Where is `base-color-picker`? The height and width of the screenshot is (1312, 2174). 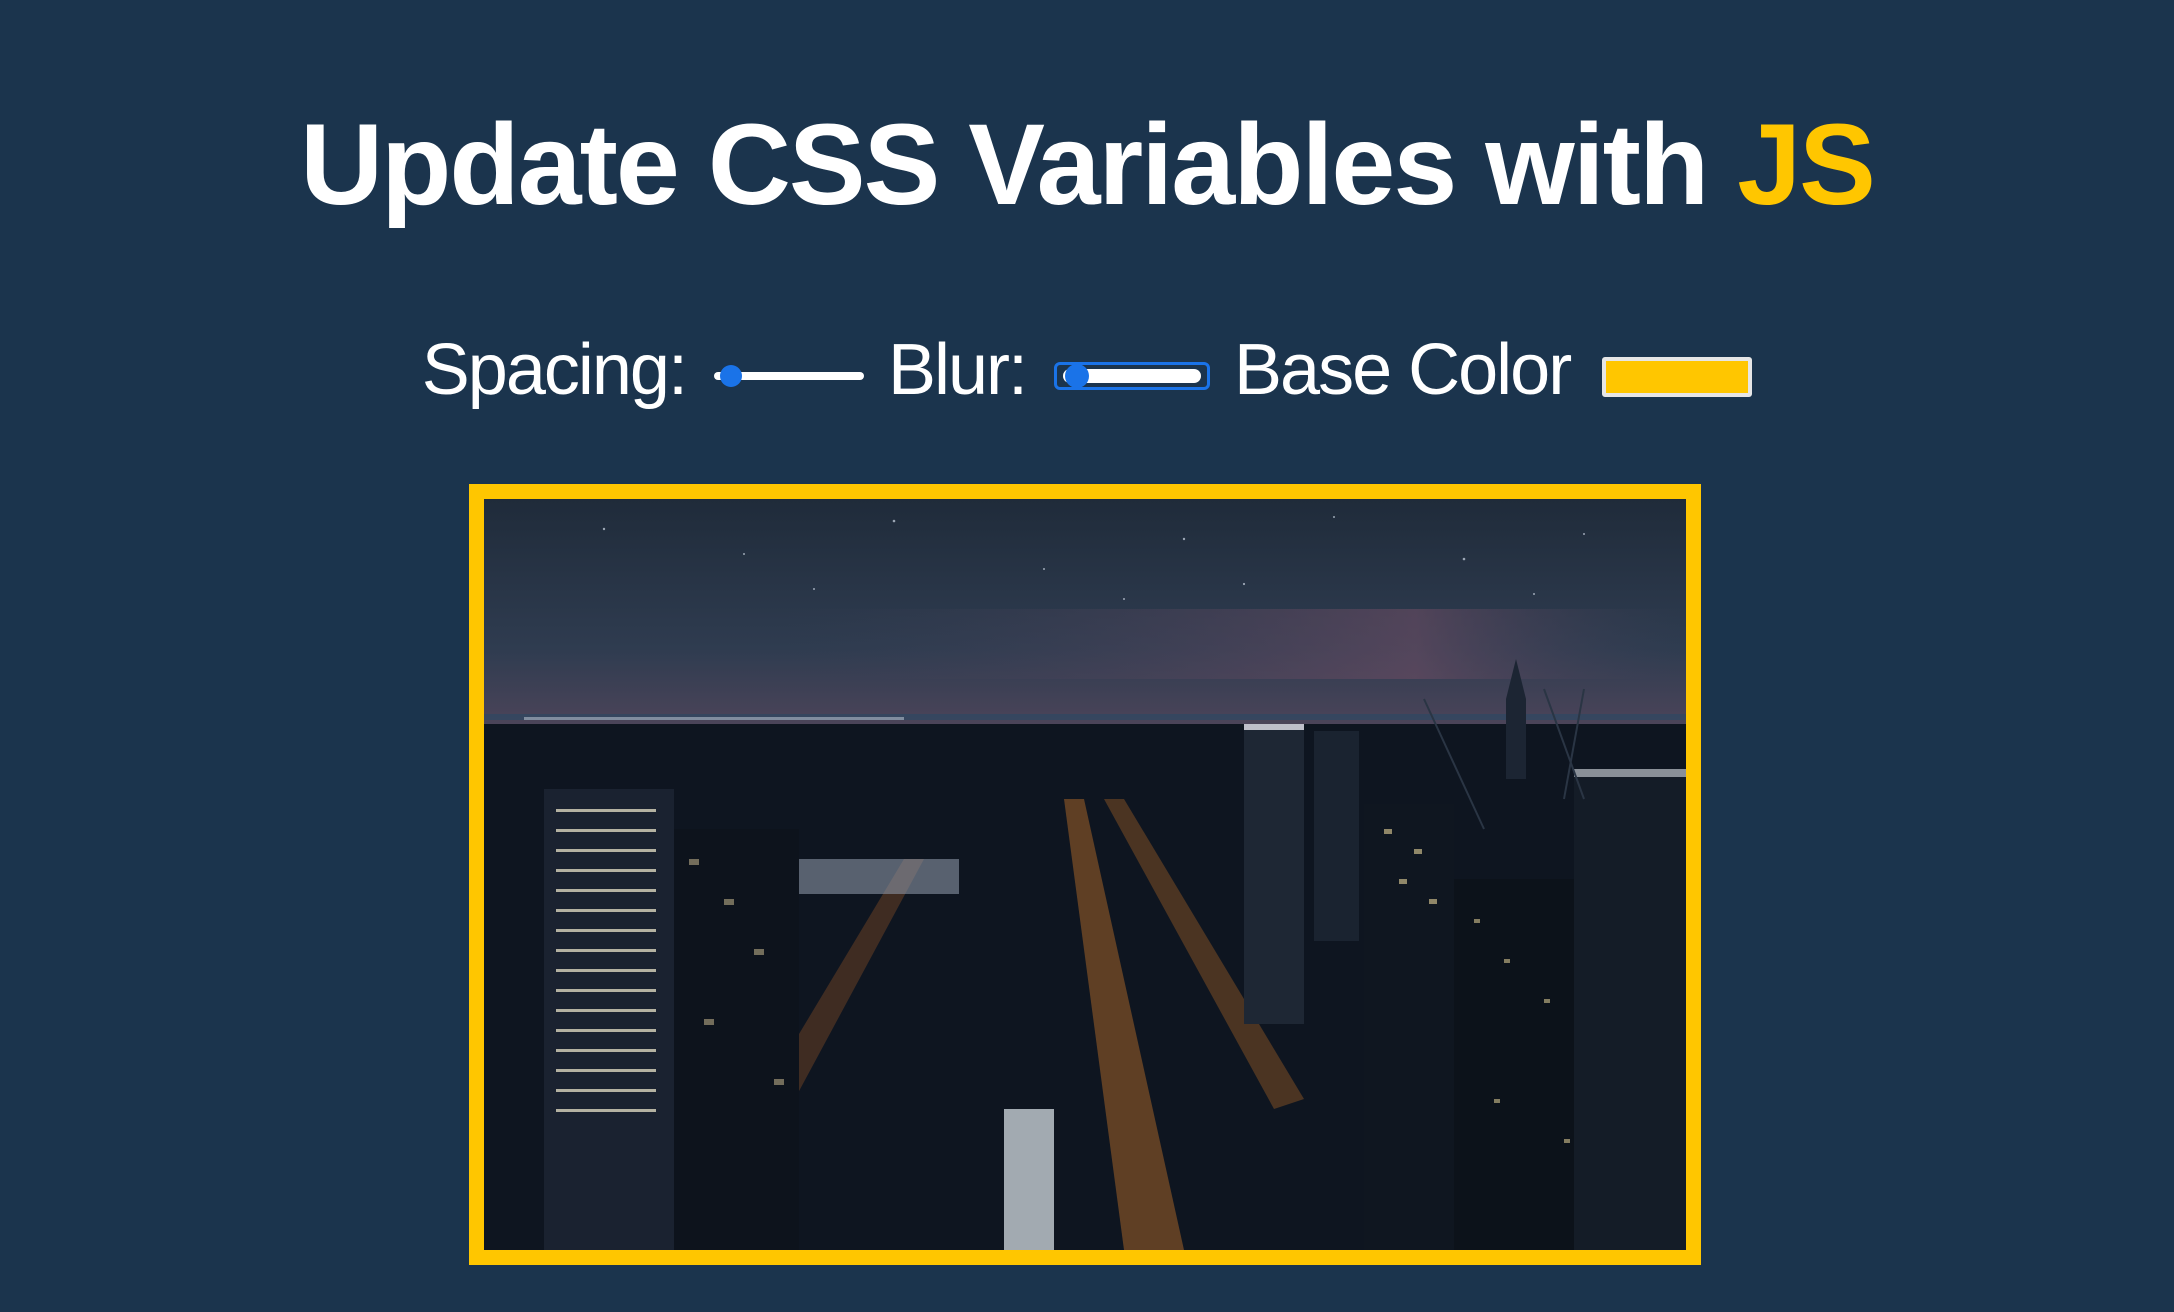 base-color-picker is located at coordinates (1677, 377).